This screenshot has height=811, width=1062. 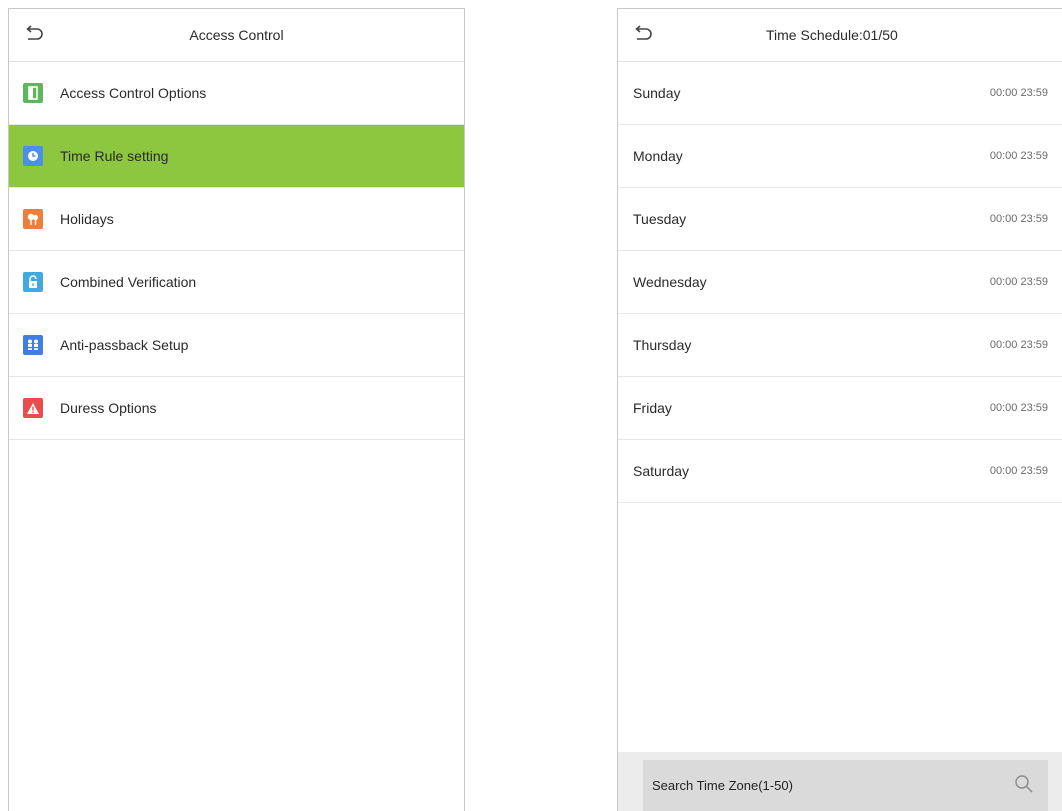 I want to click on menu-item-label: Holidays, so click(x=87, y=219).